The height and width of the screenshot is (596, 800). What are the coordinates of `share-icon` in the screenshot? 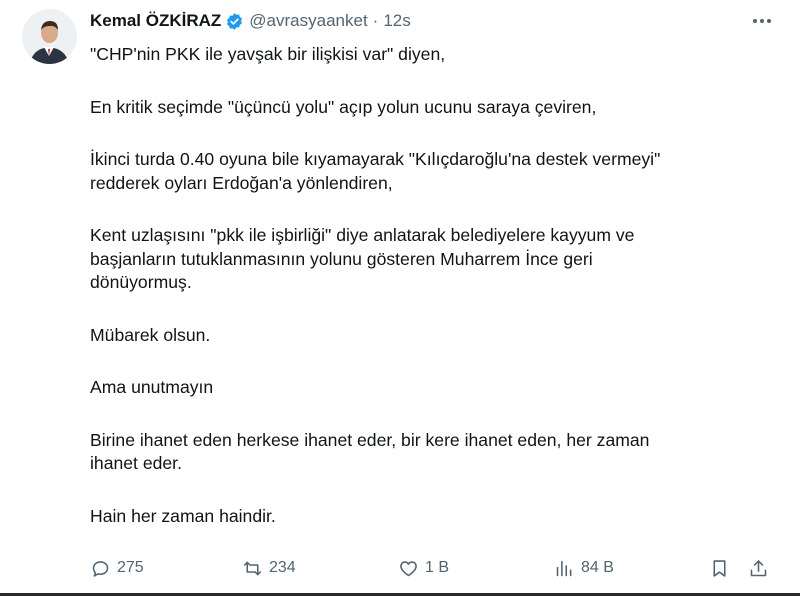 It's located at (758, 567).